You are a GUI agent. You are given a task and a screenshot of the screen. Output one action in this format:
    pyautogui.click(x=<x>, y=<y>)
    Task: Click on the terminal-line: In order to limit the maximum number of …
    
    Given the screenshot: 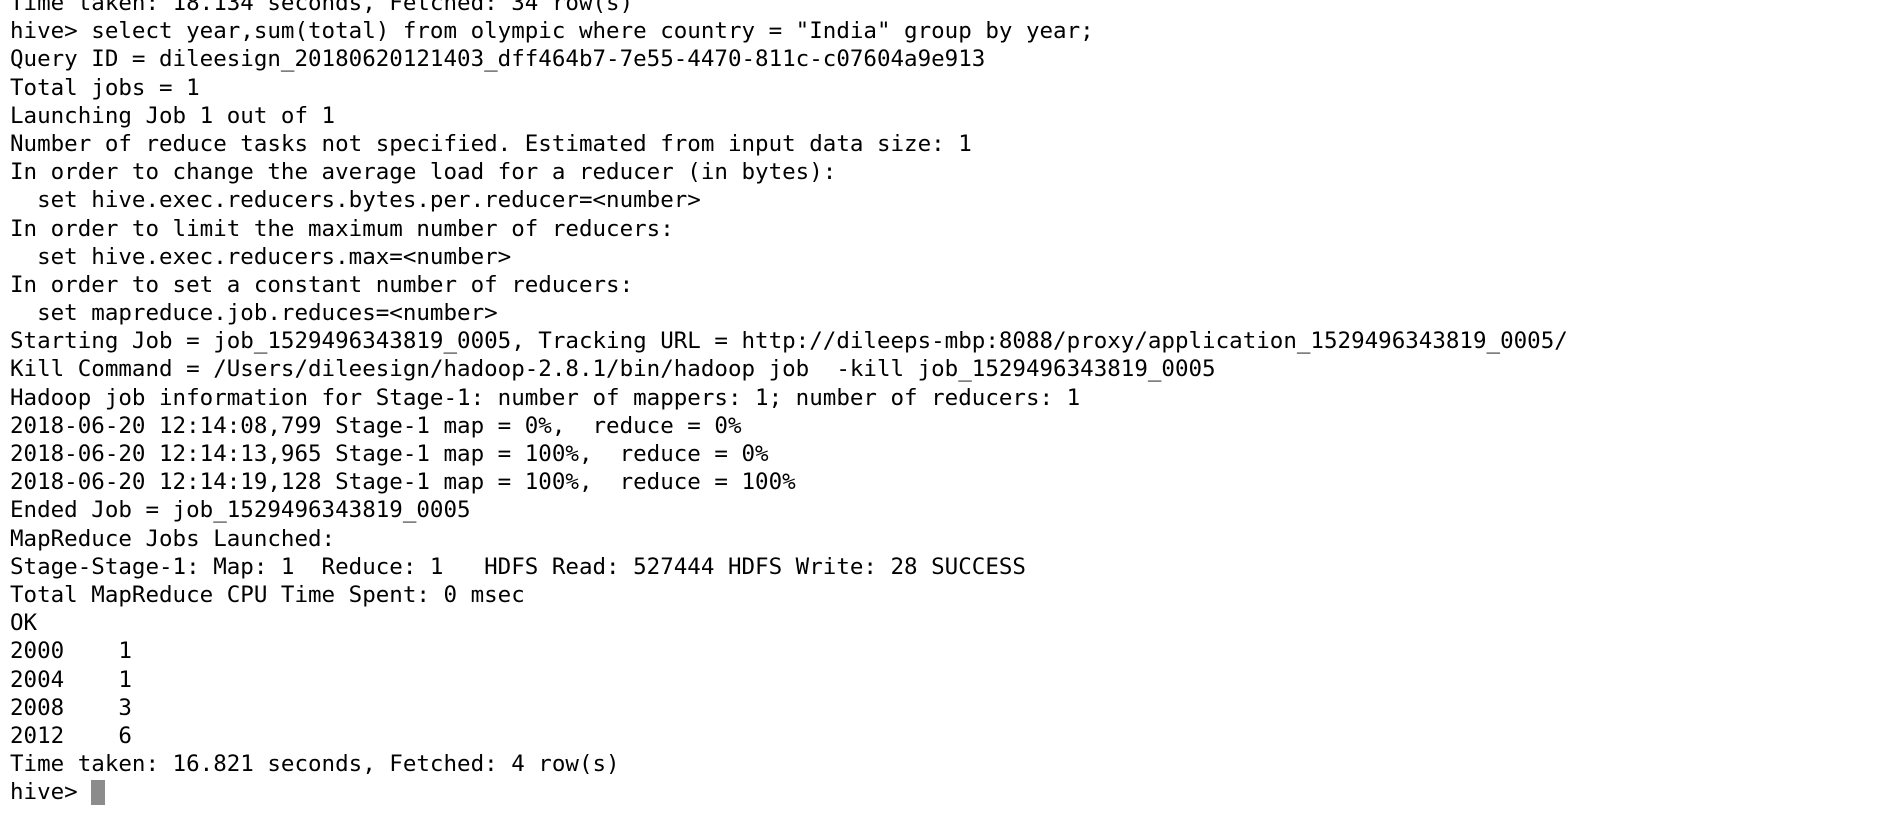 What is the action you would take?
    pyautogui.click(x=342, y=228)
    